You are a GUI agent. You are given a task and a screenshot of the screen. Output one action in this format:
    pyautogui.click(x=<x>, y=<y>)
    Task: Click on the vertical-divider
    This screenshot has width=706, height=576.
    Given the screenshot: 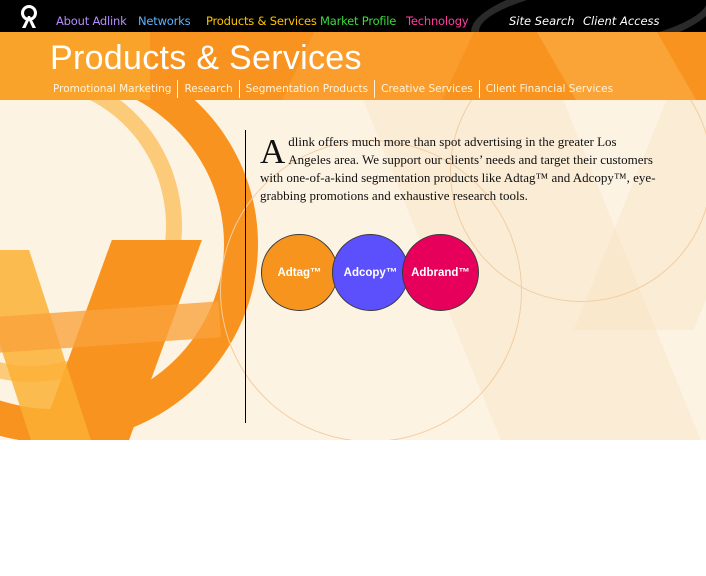 What is the action you would take?
    pyautogui.click(x=245, y=276)
    